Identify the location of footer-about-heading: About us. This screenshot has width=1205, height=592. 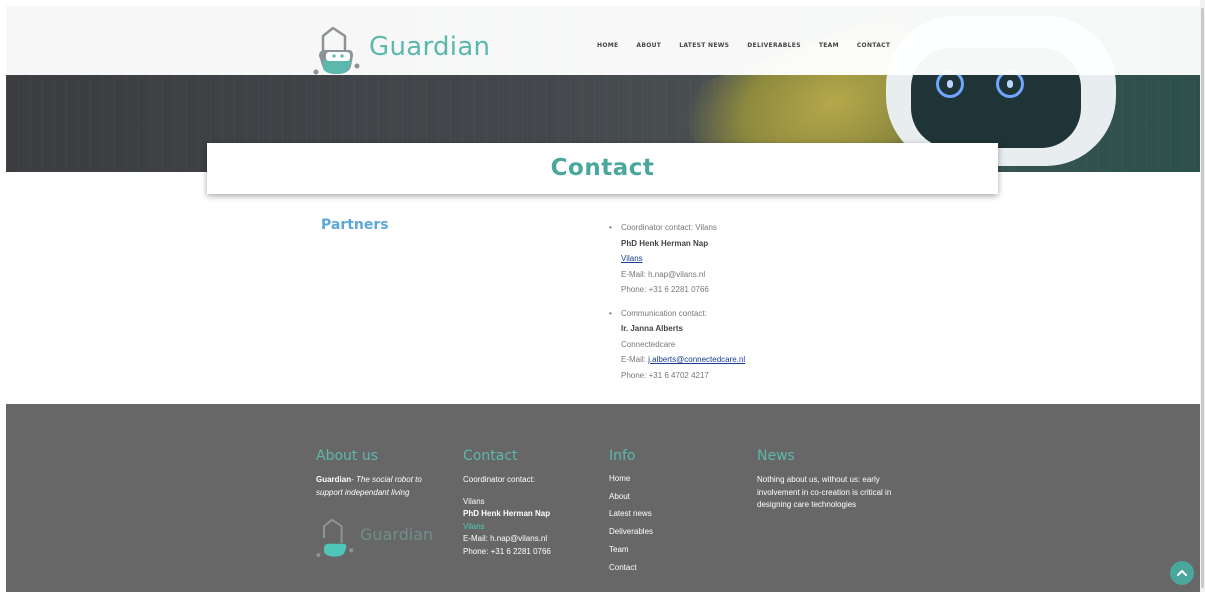
(347, 456).